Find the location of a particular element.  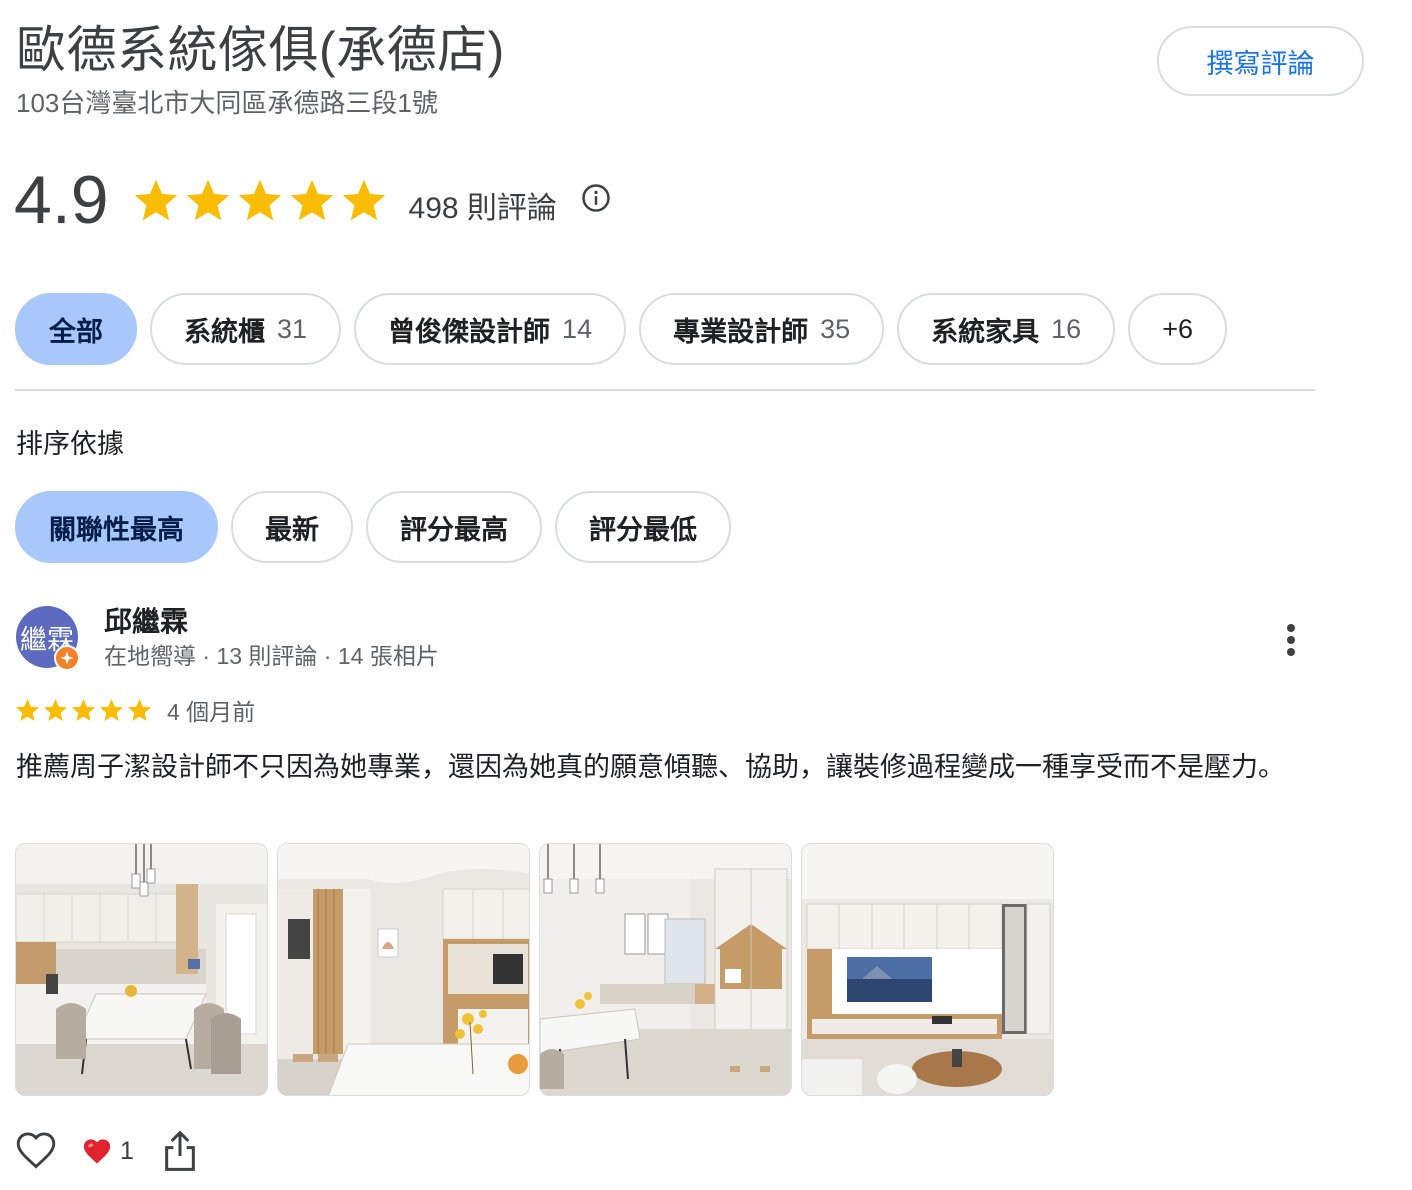

rating-value: 4.9 is located at coordinates (61, 200).